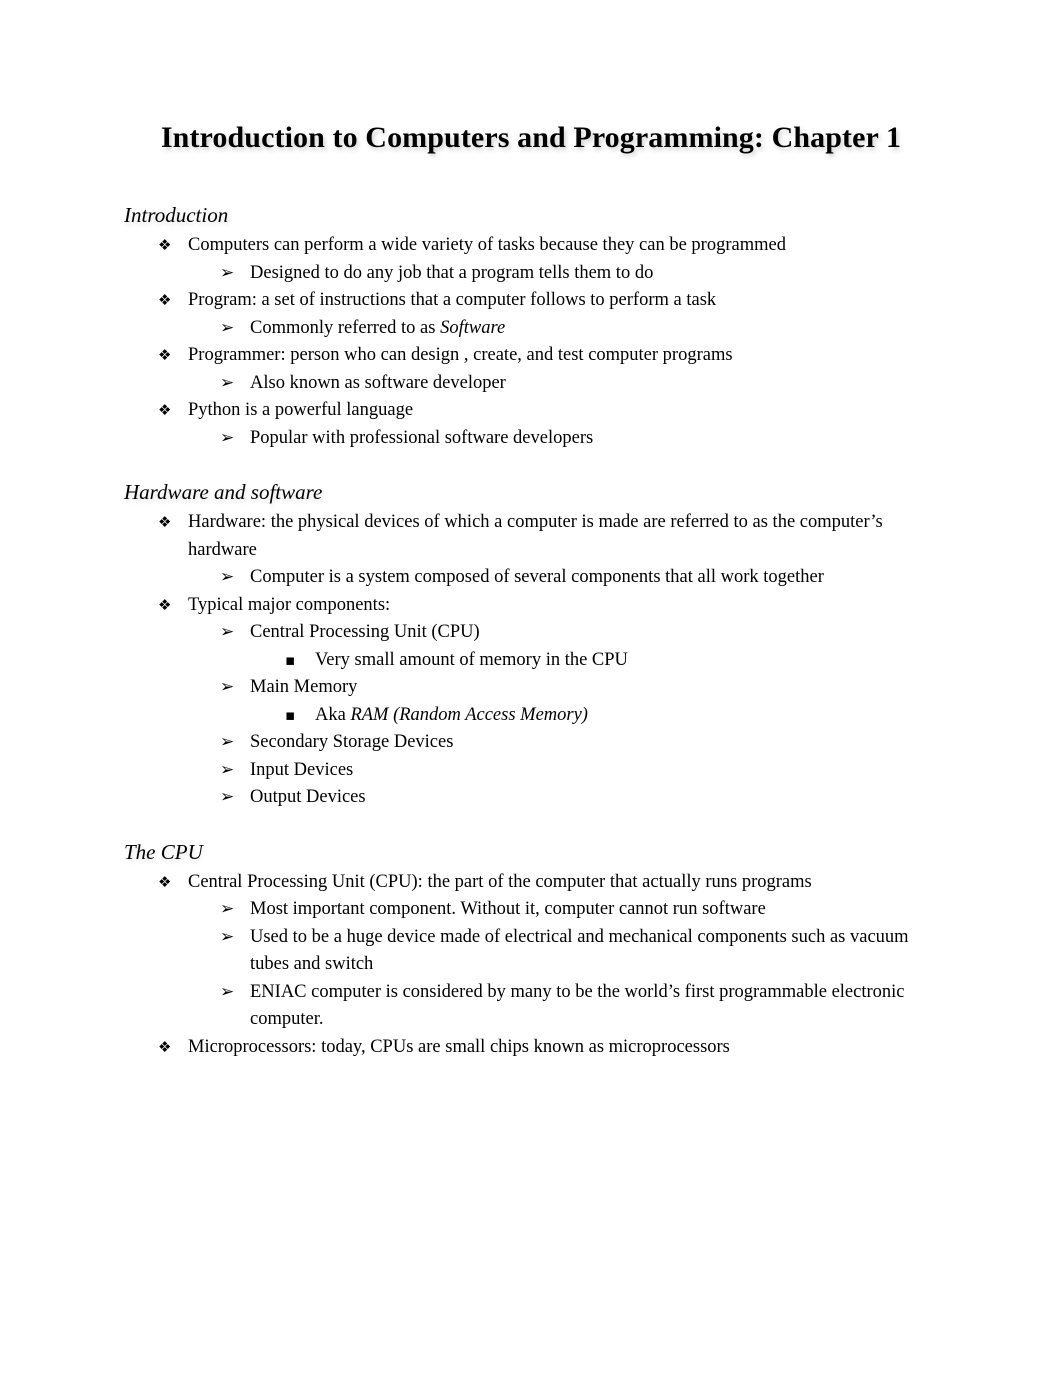 Image resolution: width=1062 pixels, height=1377 pixels. I want to click on bullet-item-text: Central Processing Unit (CPU), so click(365, 632).